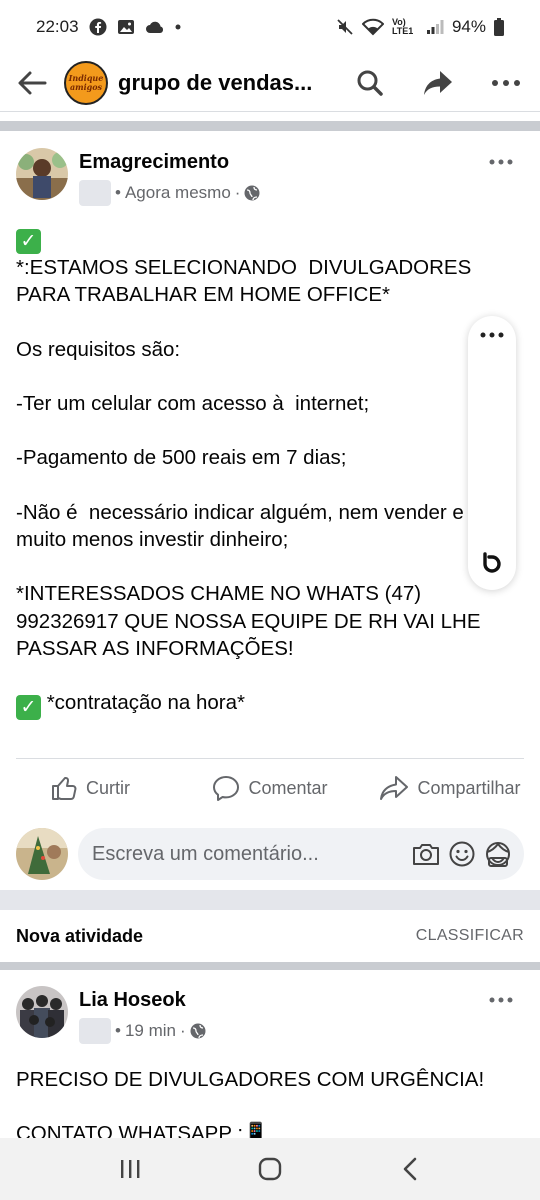 The image size is (540, 1200). I want to click on user-avatar, so click(42, 854).